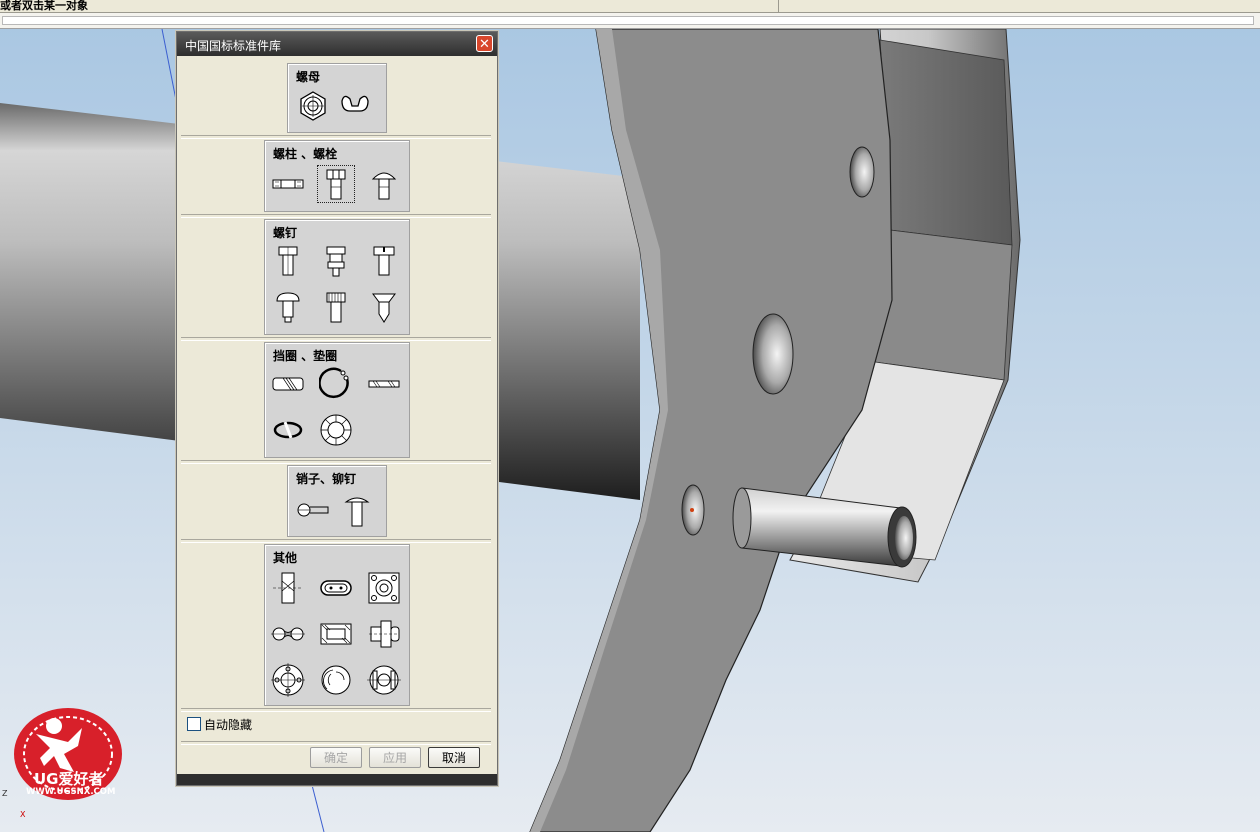 The height and width of the screenshot is (832, 1260). I want to click on split-pin-icon, so click(313, 511).